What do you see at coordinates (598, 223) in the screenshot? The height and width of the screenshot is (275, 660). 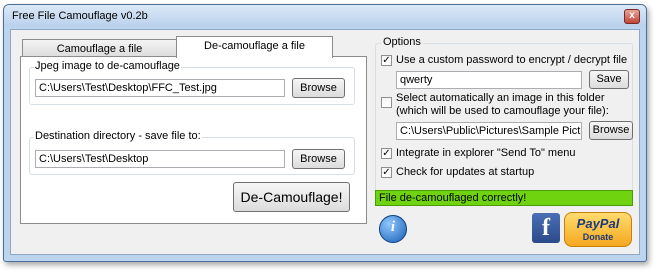 I see `paypal-logo: PayPal` at bounding box center [598, 223].